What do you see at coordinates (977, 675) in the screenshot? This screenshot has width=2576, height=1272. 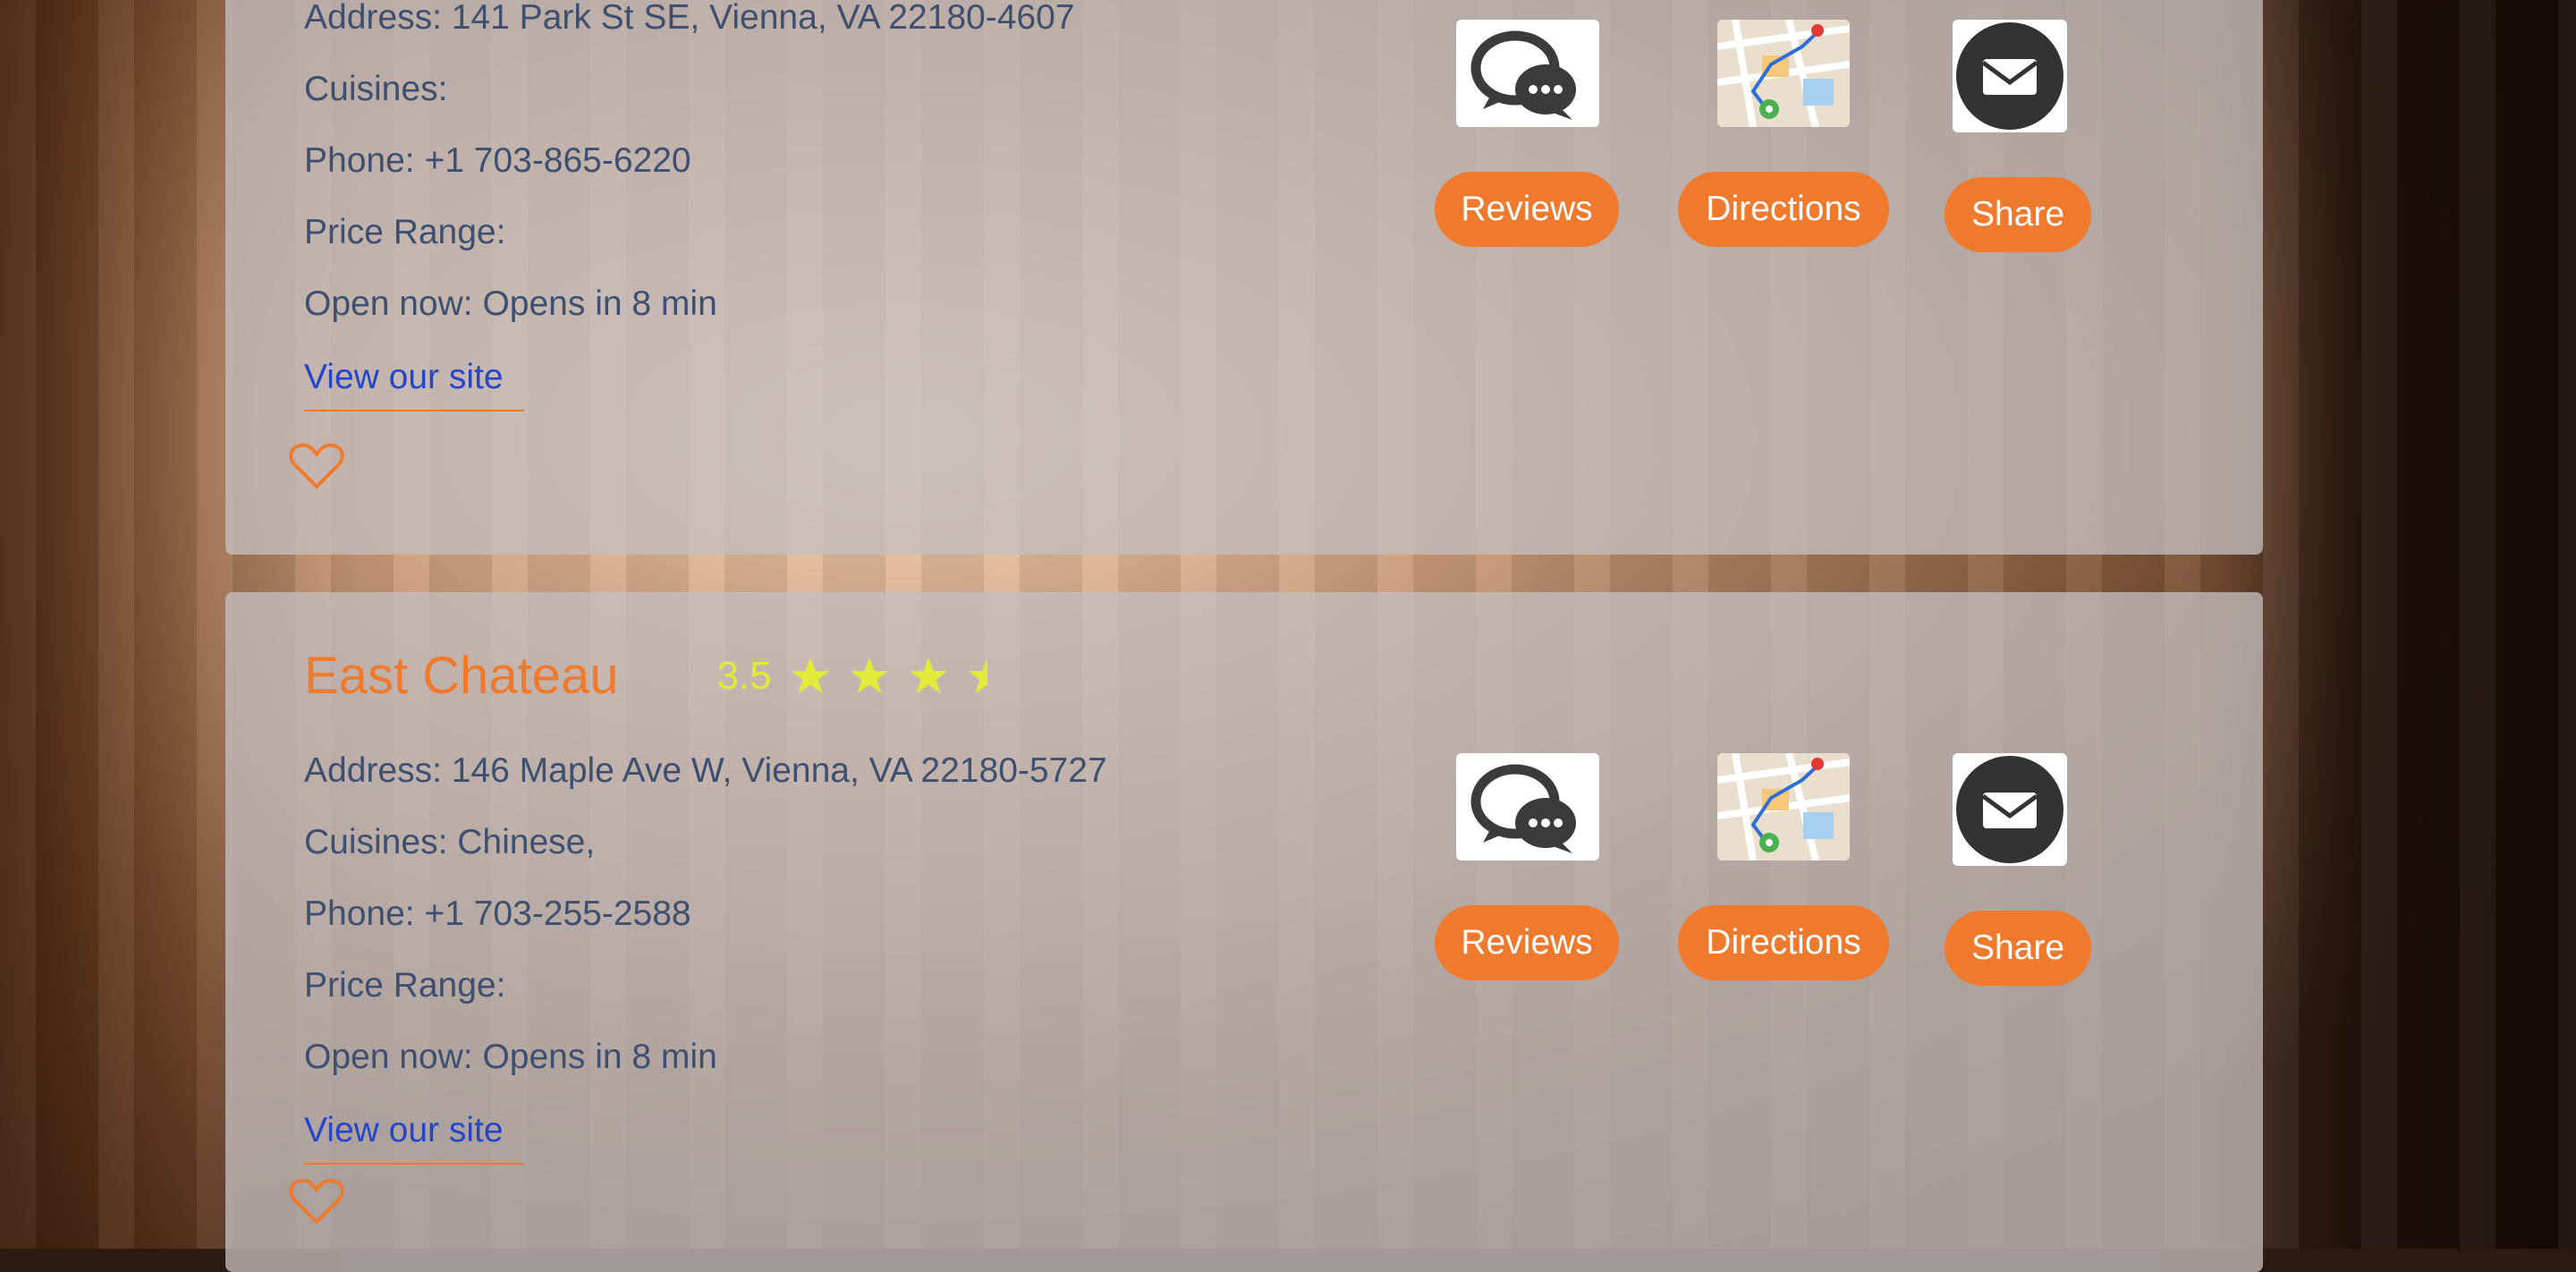 I see `half-star-icon` at bounding box center [977, 675].